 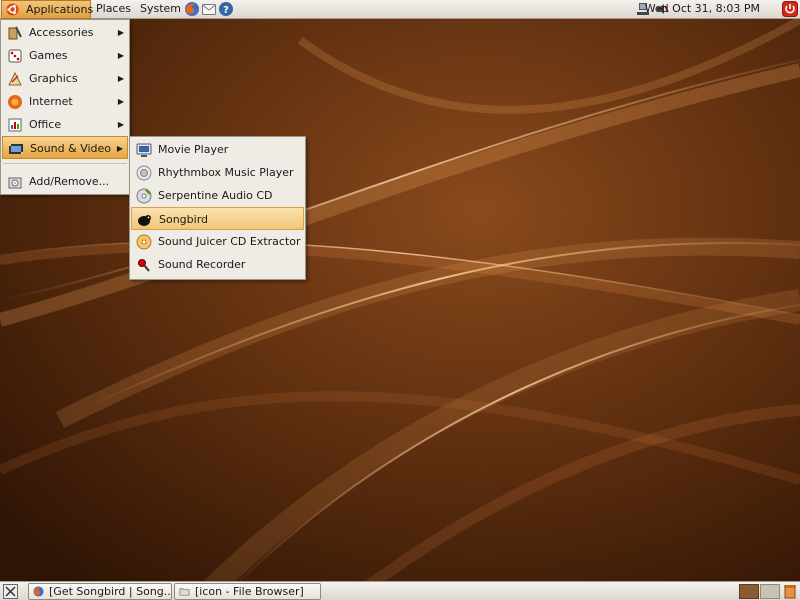 What do you see at coordinates (160, 9) in the screenshot?
I see `system-menu: System` at bounding box center [160, 9].